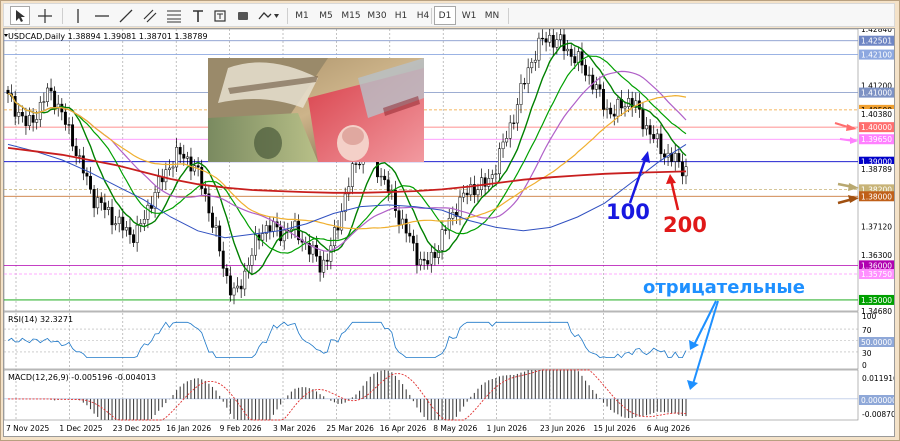 This screenshot has width=900, height=441. What do you see at coordinates (350, 428) in the screenshot?
I see `x-axis-label: 25 Mar 2026` at bounding box center [350, 428].